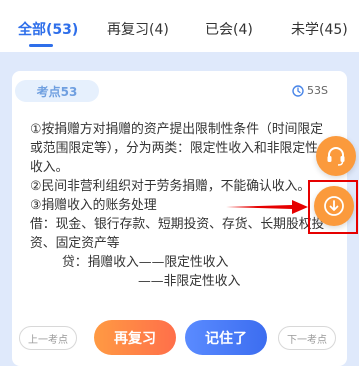 The height and width of the screenshot is (366, 359). What do you see at coordinates (307, 338) in the screenshot?
I see `next-point-button: 下一考点` at bounding box center [307, 338].